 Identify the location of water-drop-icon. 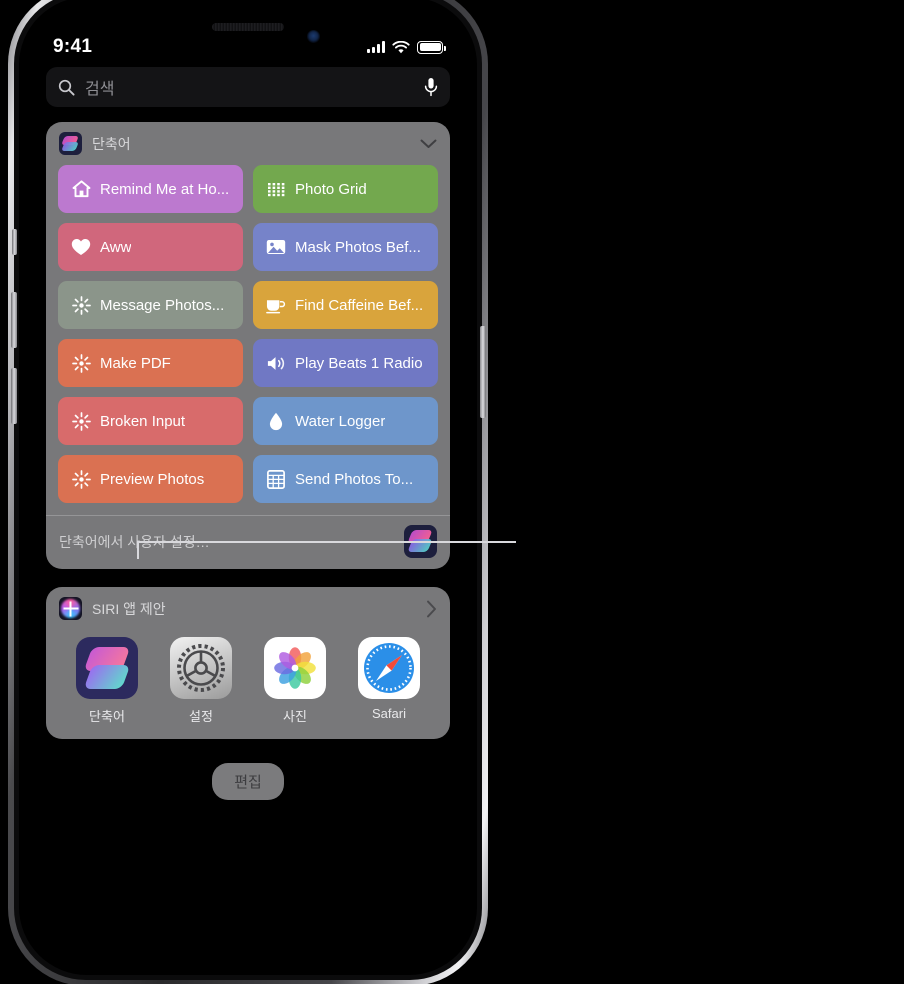
(276, 421).